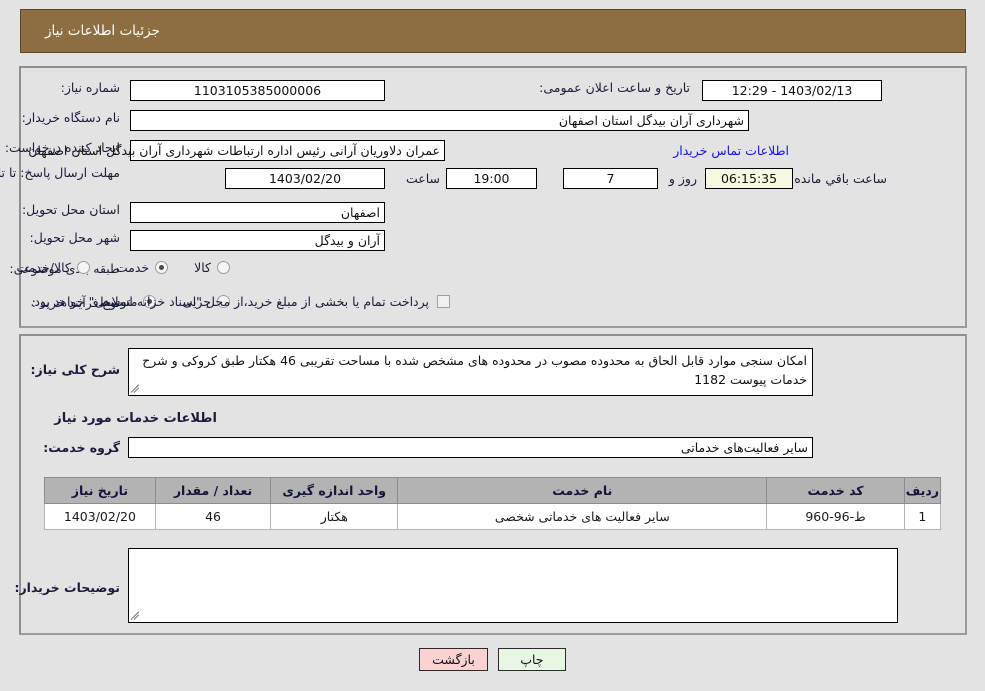 This screenshot has height=691, width=985. I want to click on cell-need-date: 1403/02/20, so click(100, 516).